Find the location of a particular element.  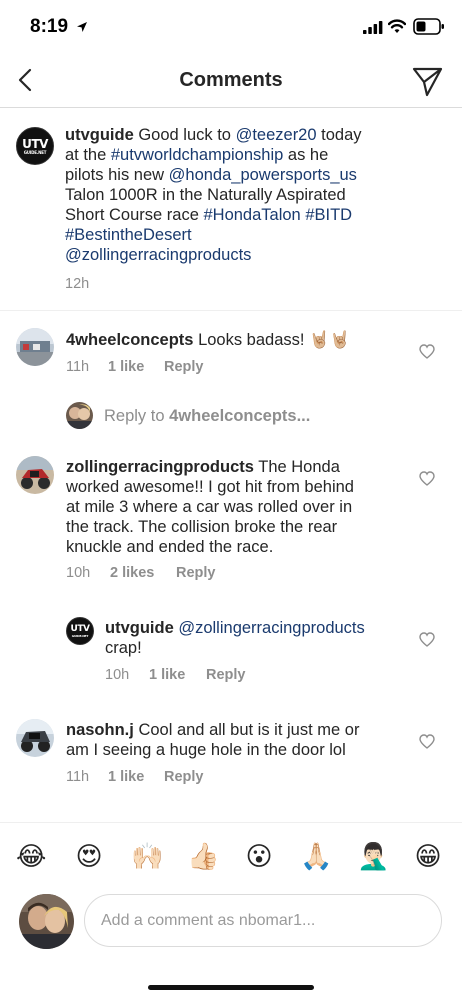

caption-text-segment: Good luck to is located at coordinates (187, 135).